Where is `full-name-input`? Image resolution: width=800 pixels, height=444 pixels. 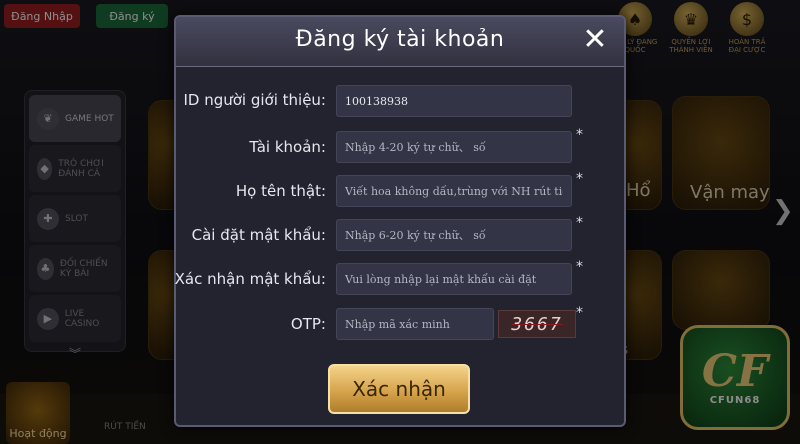
full-name-input is located at coordinates (454, 191).